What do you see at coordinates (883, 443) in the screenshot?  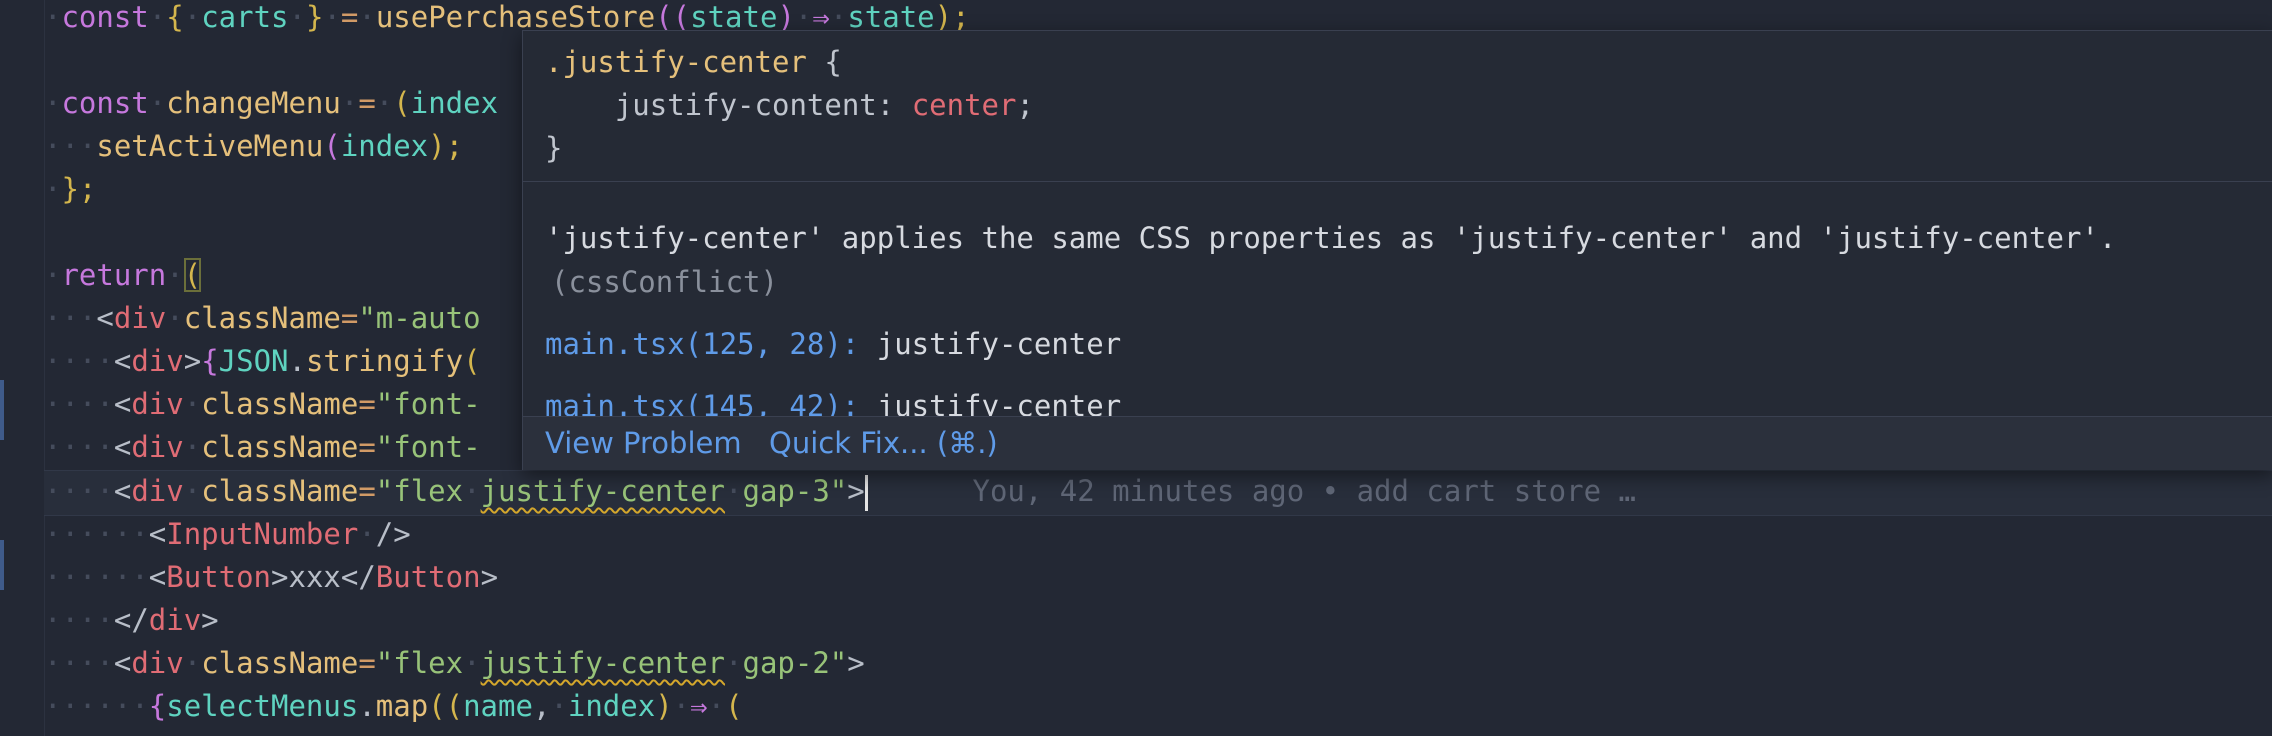 I see `quick-fix-link: Quick Fix... (⌘.)` at bounding box center [883, 443].